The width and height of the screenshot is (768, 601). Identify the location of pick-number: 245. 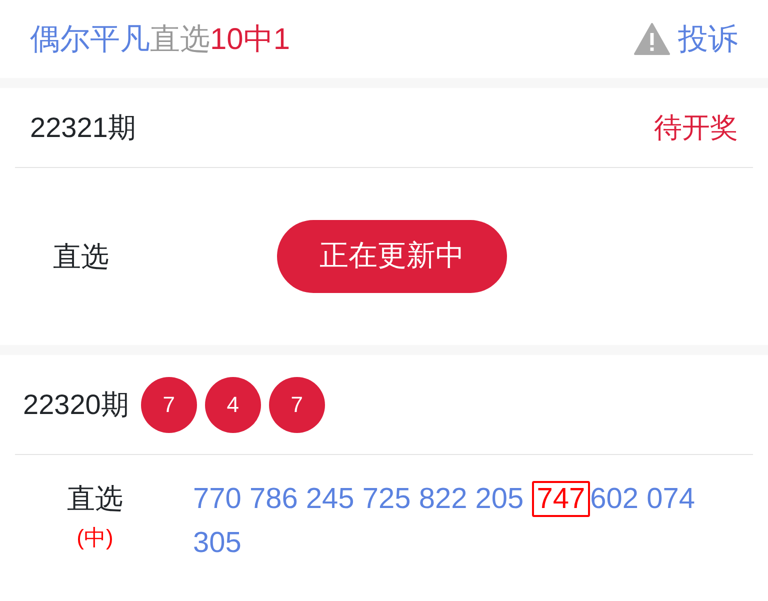
(330, 499).